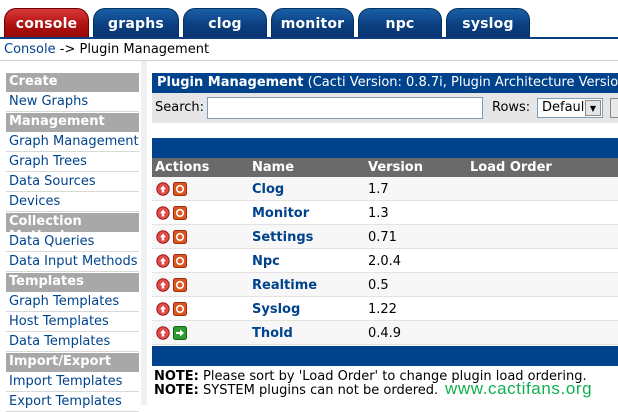 This screenshot has height=412, width=618. What do you see at coordinates (72, 202) in the screenshot?
I see `sidebar-item-devices: Devices` at bounding box center [72, 202].